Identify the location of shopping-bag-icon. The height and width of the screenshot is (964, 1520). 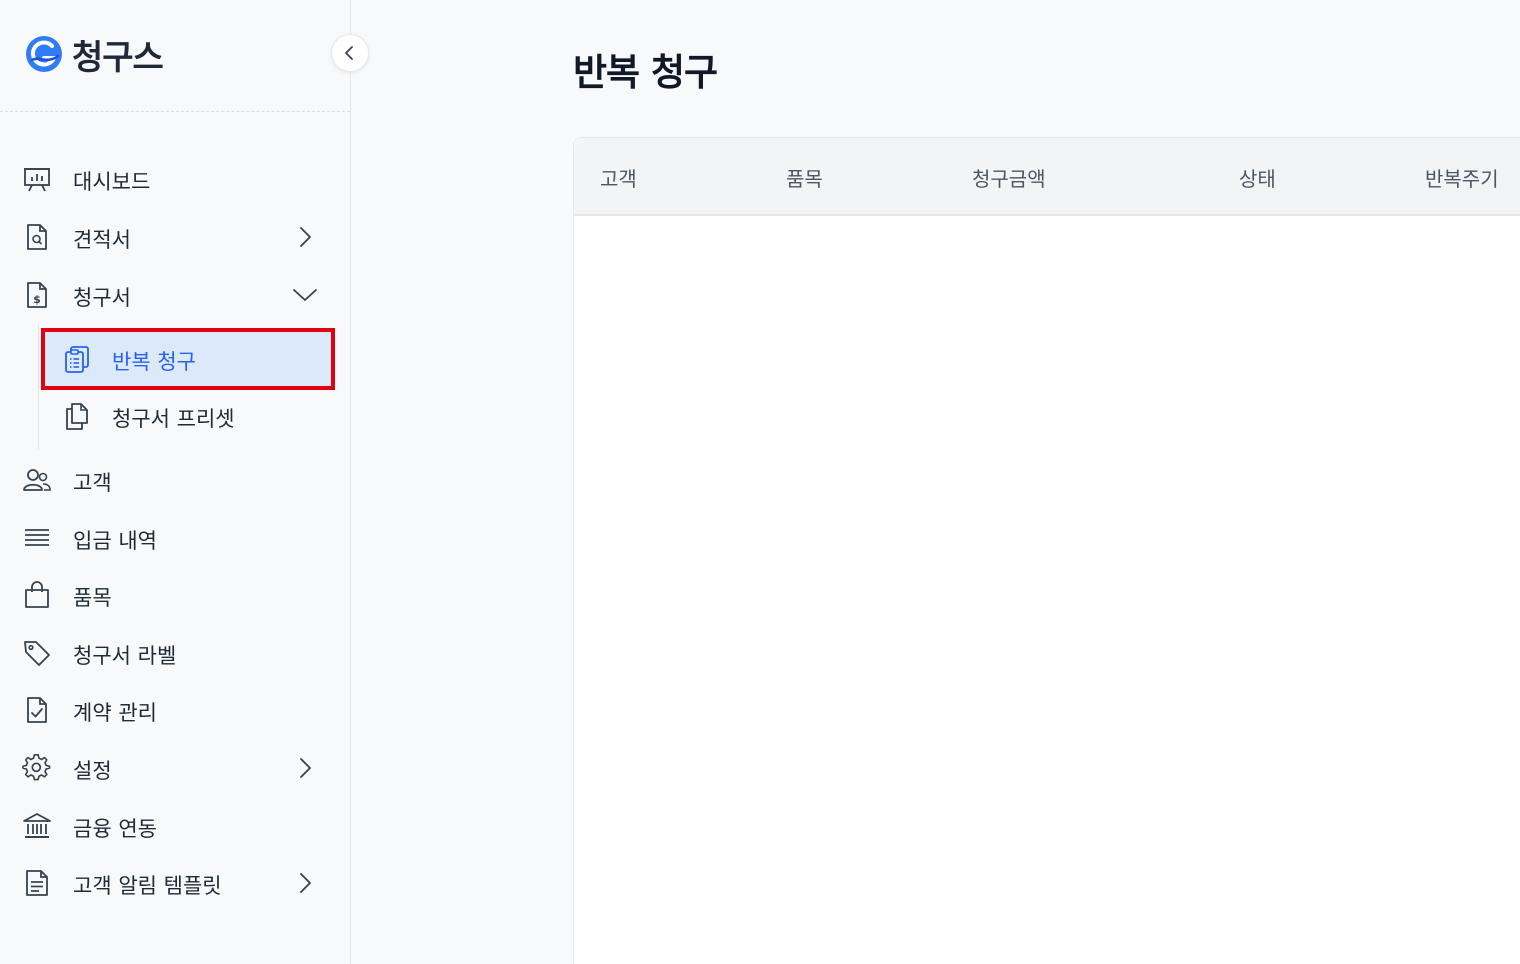
(37, 594).